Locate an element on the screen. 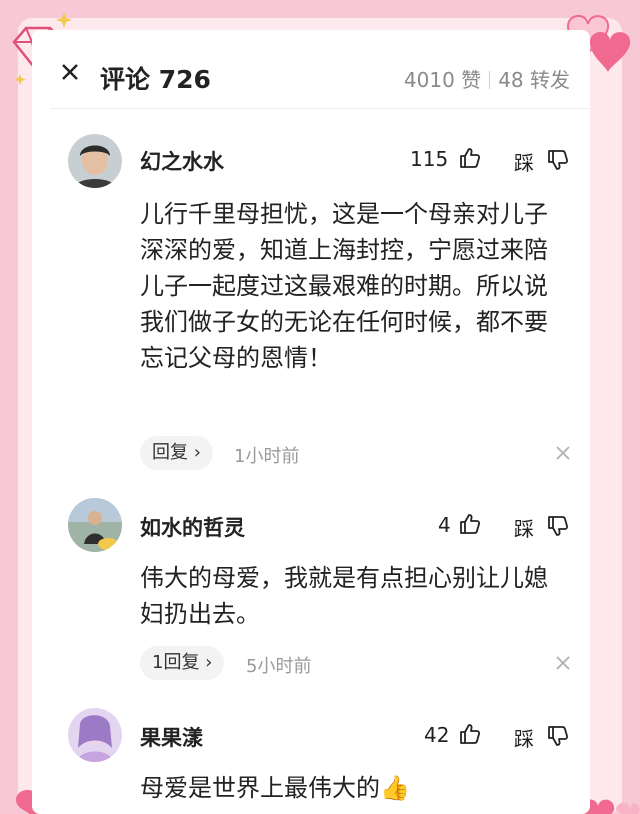 The height and width of the screenshot is (814, 640). header-stats: 4010 赞 48 转发 is located at coordinates (487, 78).